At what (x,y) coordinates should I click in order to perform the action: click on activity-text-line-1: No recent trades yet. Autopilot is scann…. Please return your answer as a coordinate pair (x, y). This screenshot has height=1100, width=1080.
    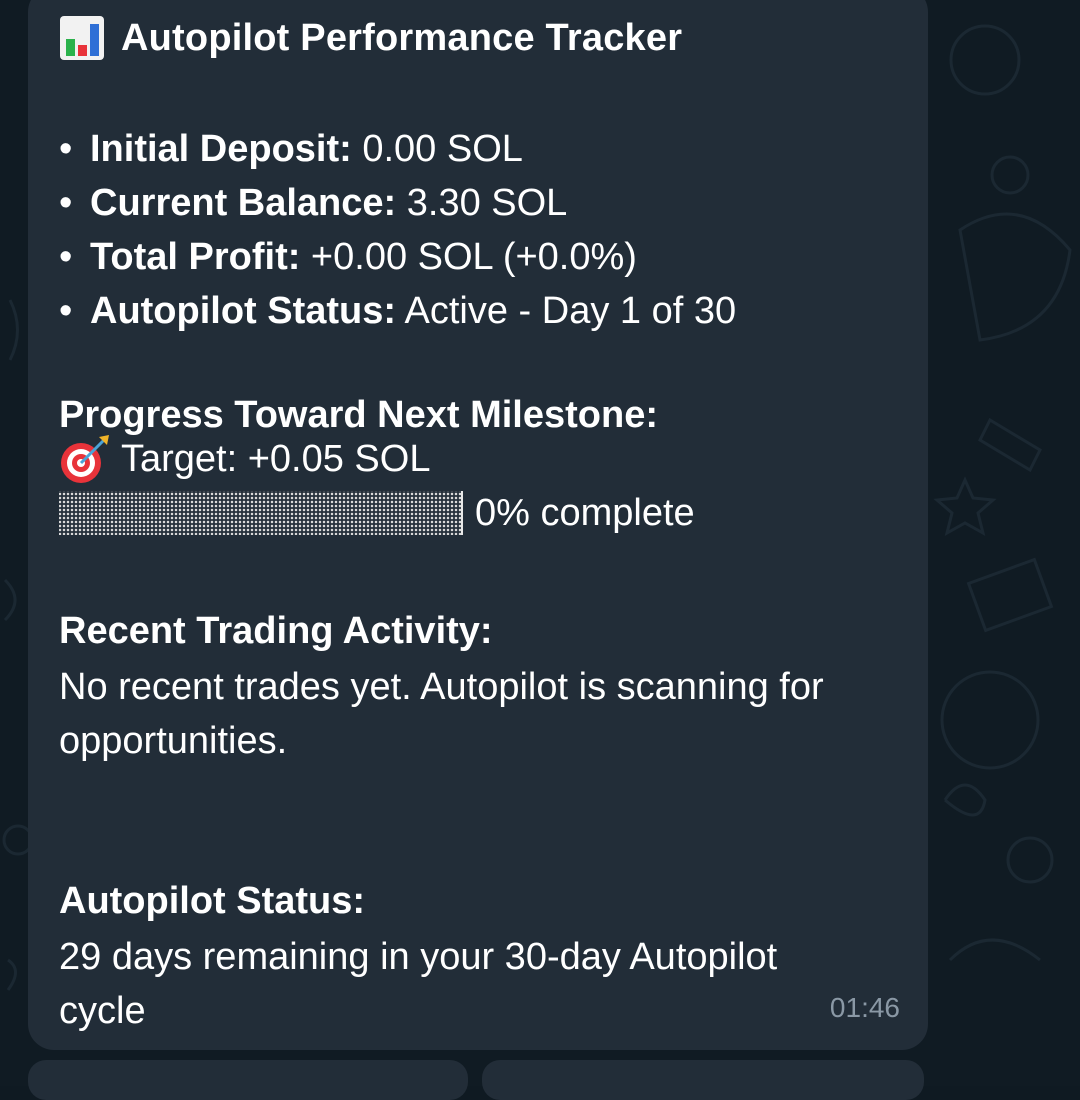
    Looking at the image, I should click on (441, 687).